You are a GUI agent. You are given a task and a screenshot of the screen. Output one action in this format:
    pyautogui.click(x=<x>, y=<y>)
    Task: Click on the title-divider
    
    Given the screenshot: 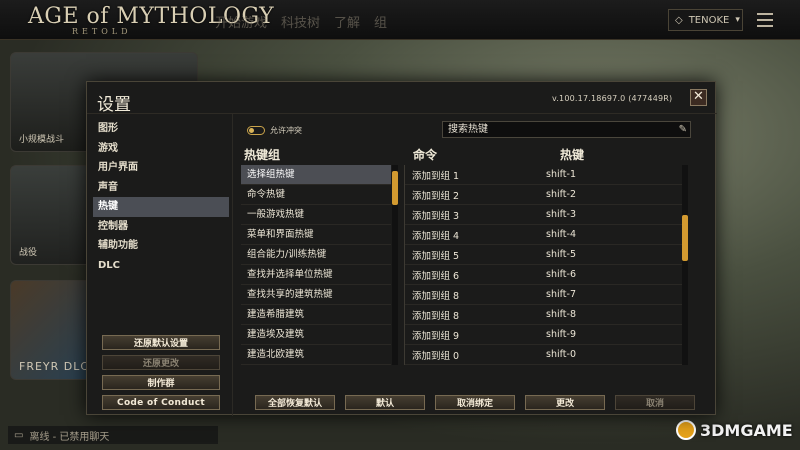 What is the action you would take?
    pyautogui.click(x=402, y=113)
    